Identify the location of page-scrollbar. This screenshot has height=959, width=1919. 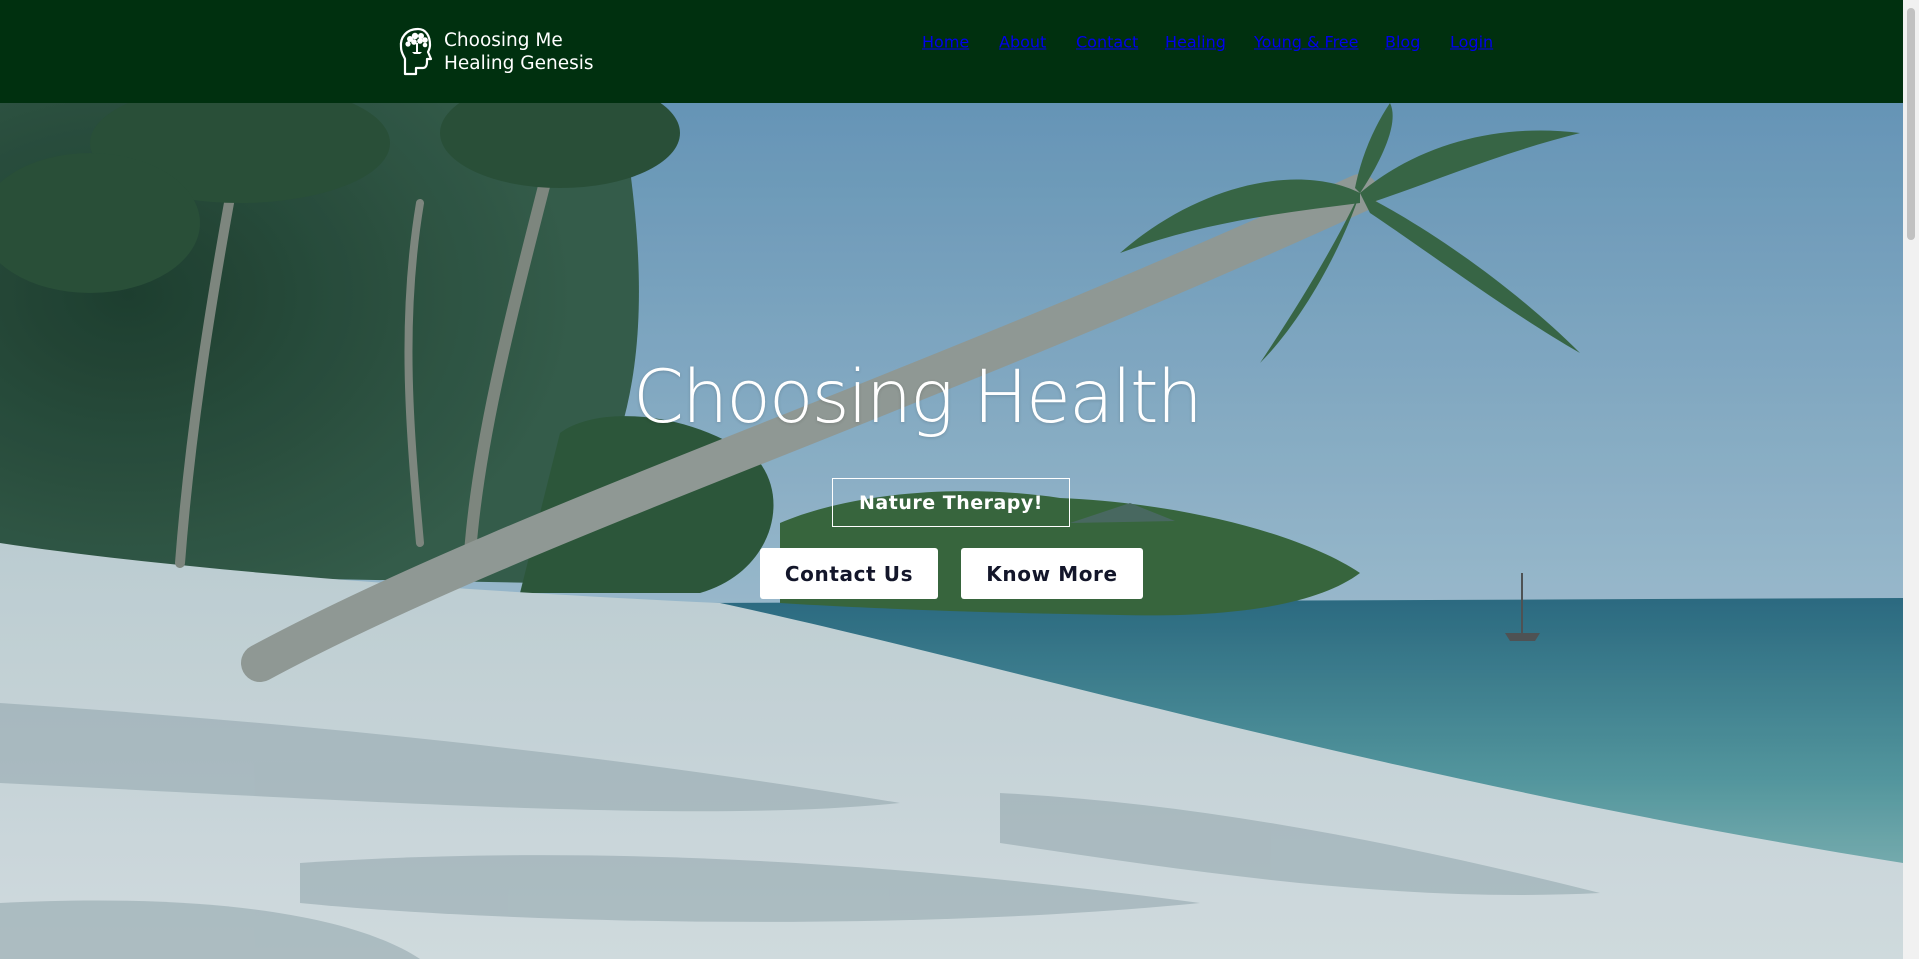
(1911, 479).